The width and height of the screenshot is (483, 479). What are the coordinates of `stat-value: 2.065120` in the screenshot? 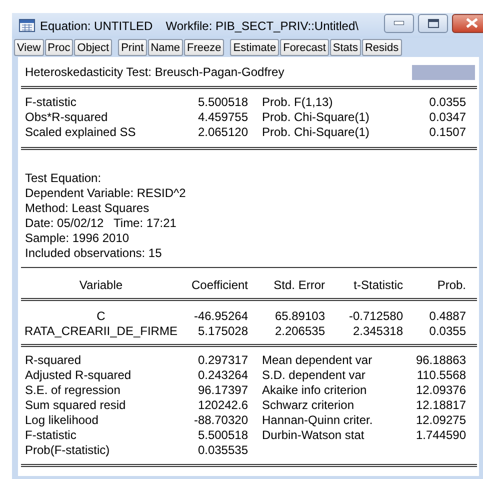 It's located at (222, 132).